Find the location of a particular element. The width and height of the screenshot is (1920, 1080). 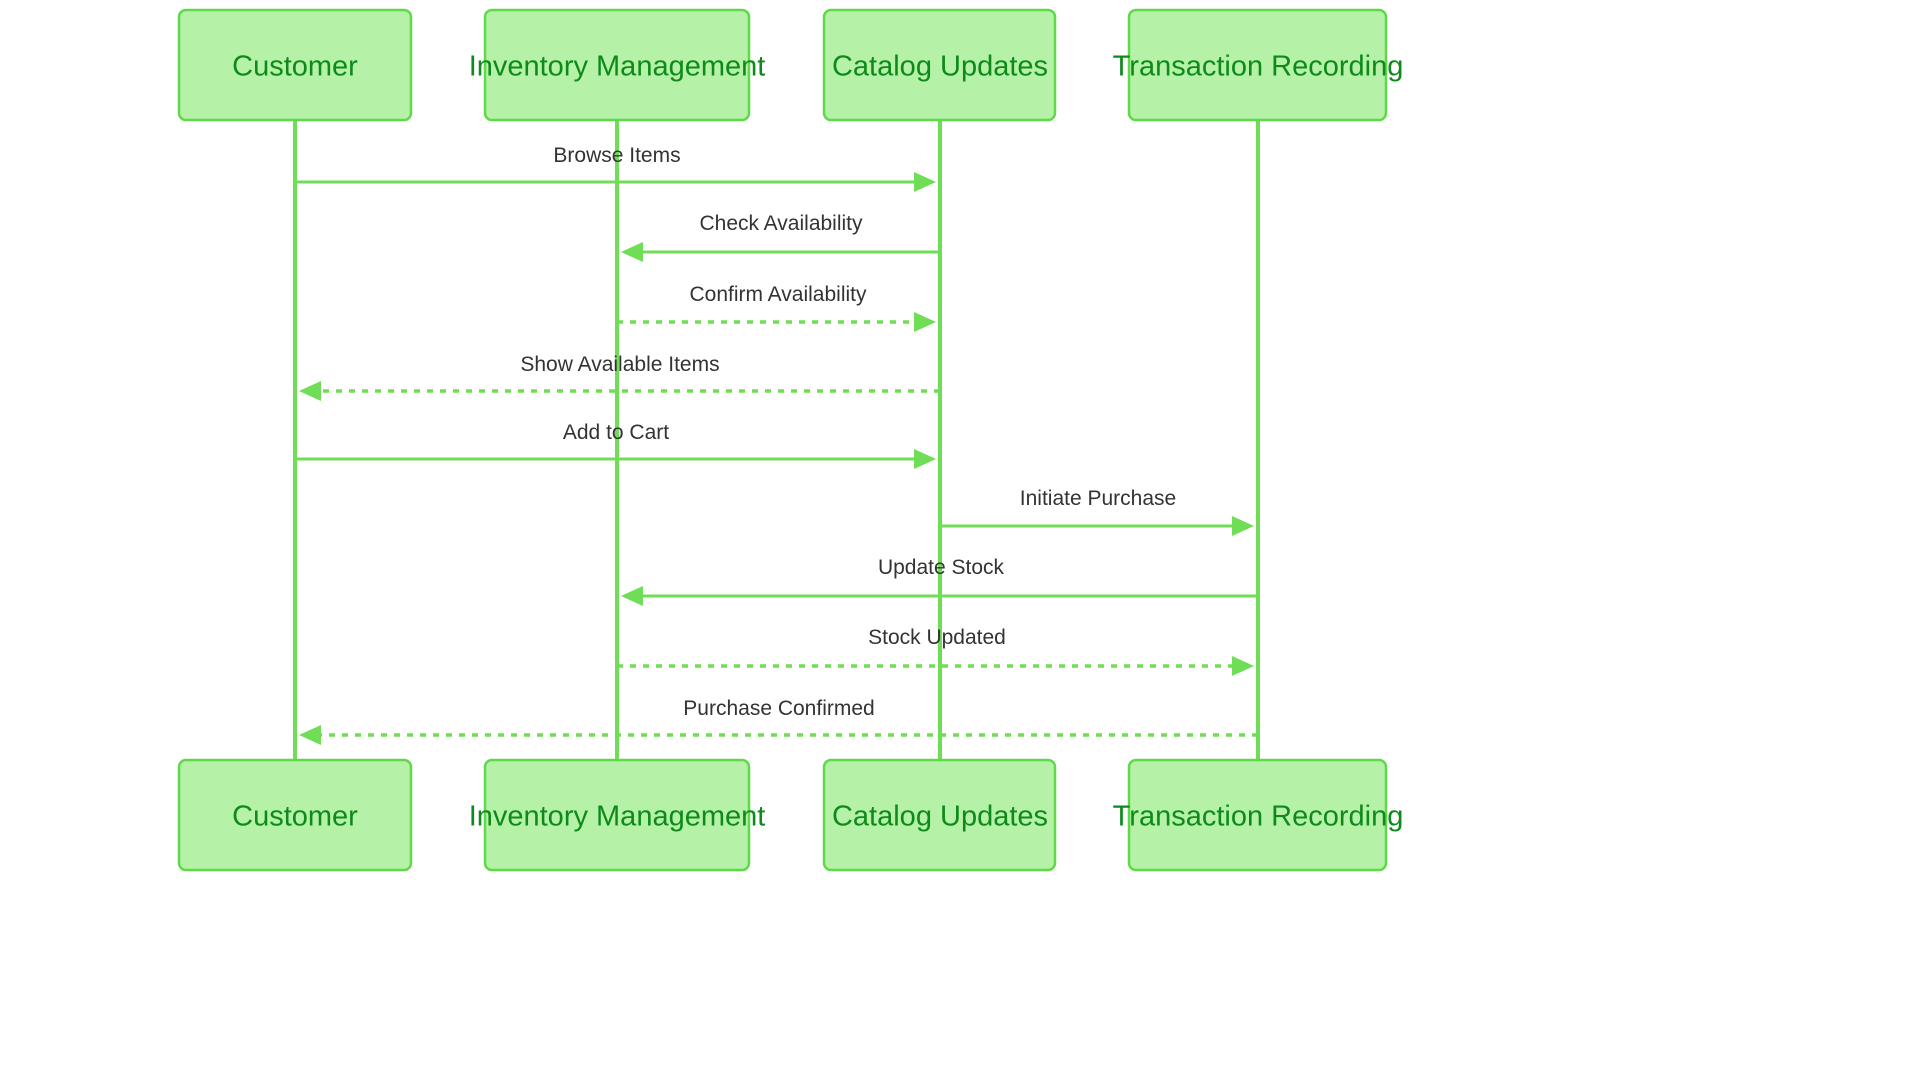

message-label: Confirm Availability is located at coordinates (778, 294).